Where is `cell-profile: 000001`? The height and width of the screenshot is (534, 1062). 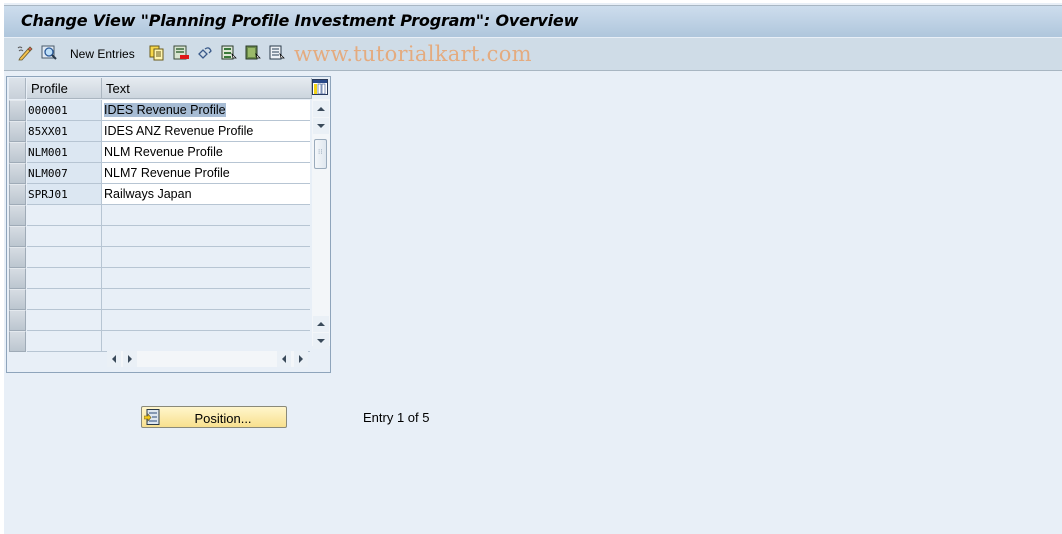
cell-profile: 000001 is located at coordinates (64, 110).